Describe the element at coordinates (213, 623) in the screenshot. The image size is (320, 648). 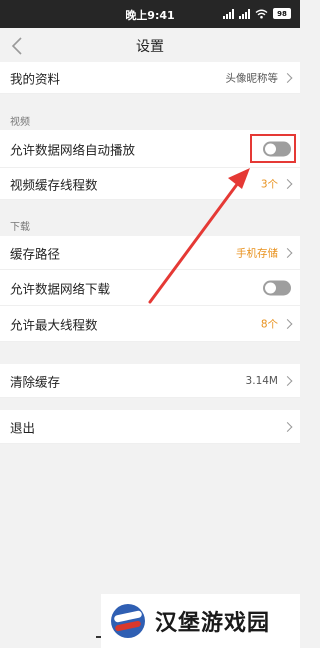
I see `watermark-text: 汉堡游戏园` at that location.